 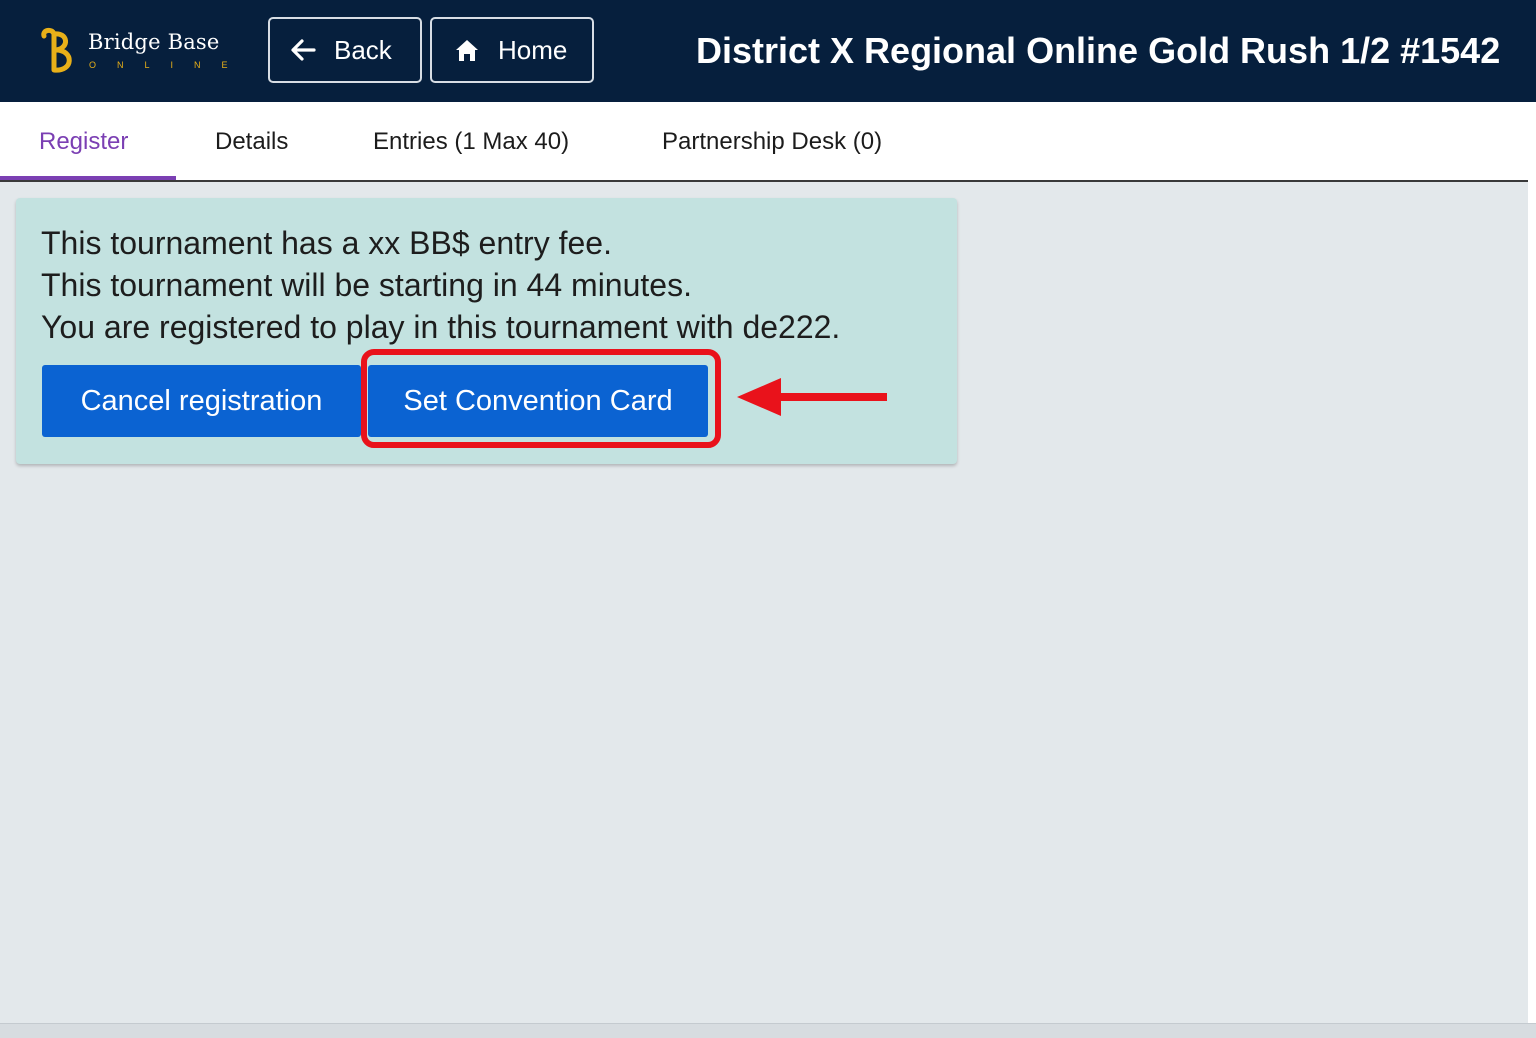 I want to click on back-button-label: Back, so click(x=363, y=49).